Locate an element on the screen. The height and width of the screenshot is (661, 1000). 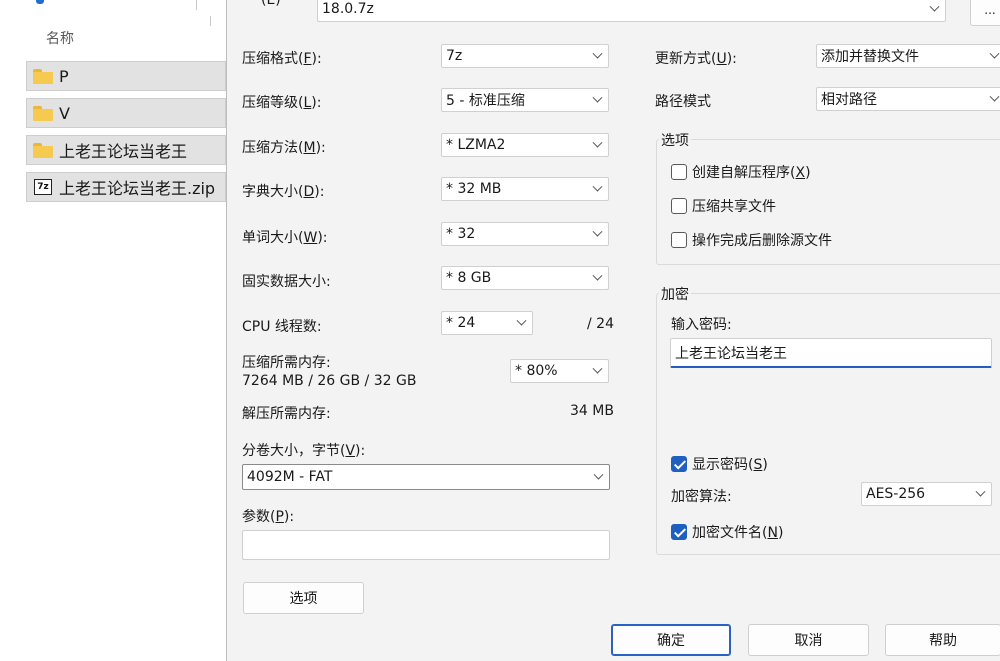
parameters-input is located at coordinates (426, 545).